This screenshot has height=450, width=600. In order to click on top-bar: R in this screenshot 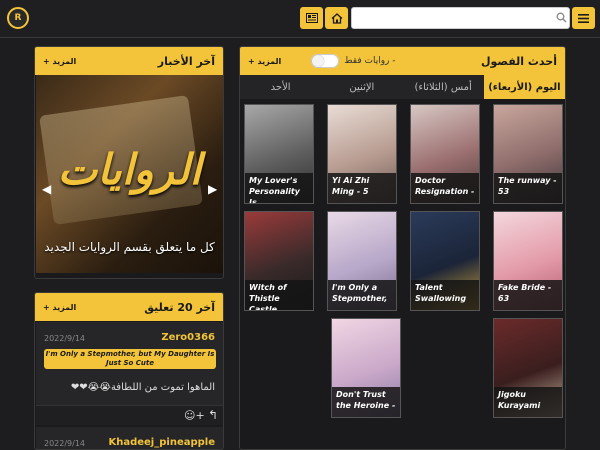, I will do `click(300, 19)`.